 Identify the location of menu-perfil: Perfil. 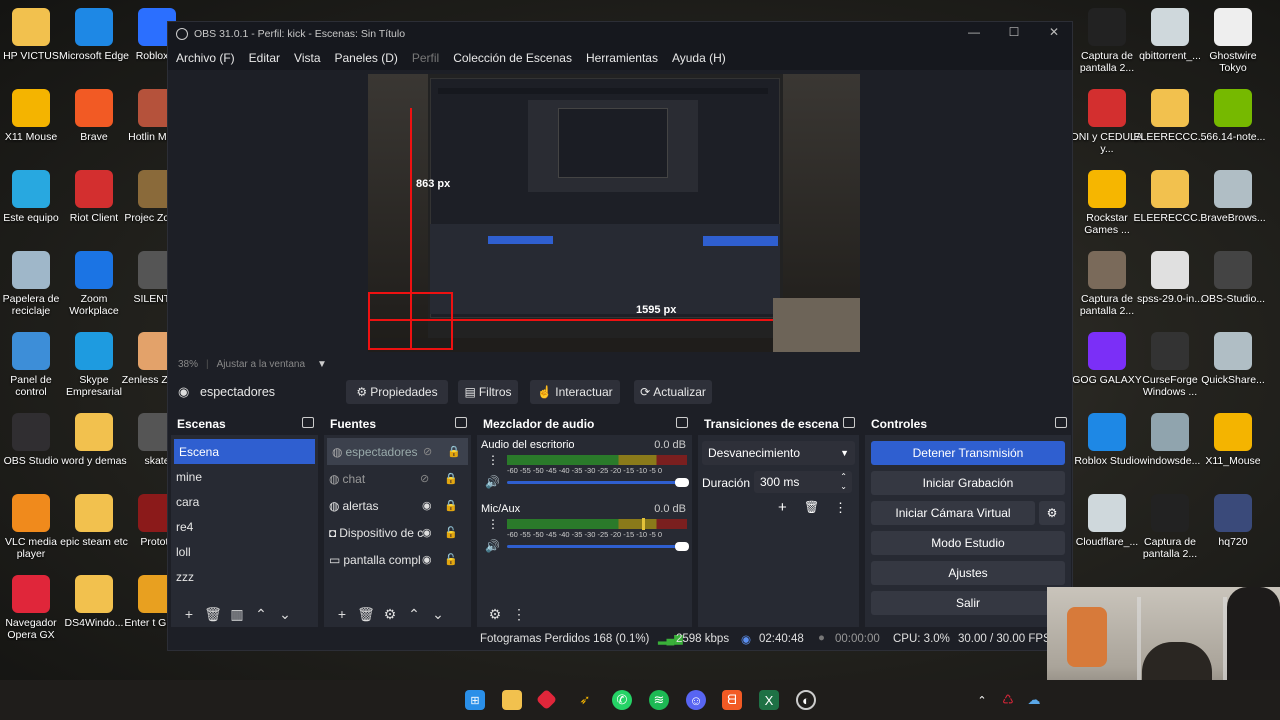
(425, 58).